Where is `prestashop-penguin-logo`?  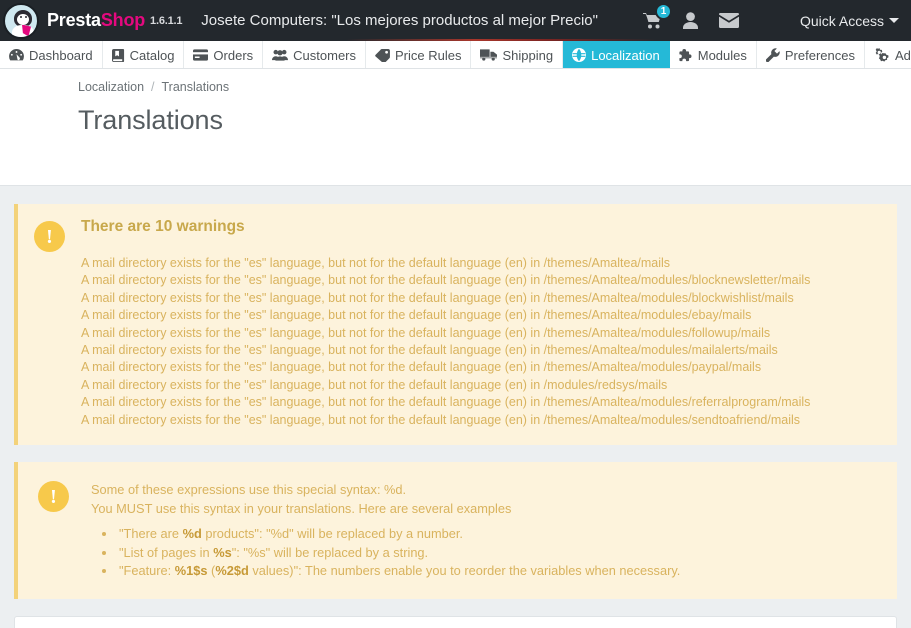 prestashop-penguin-logo is located at coordinates (21, 20).